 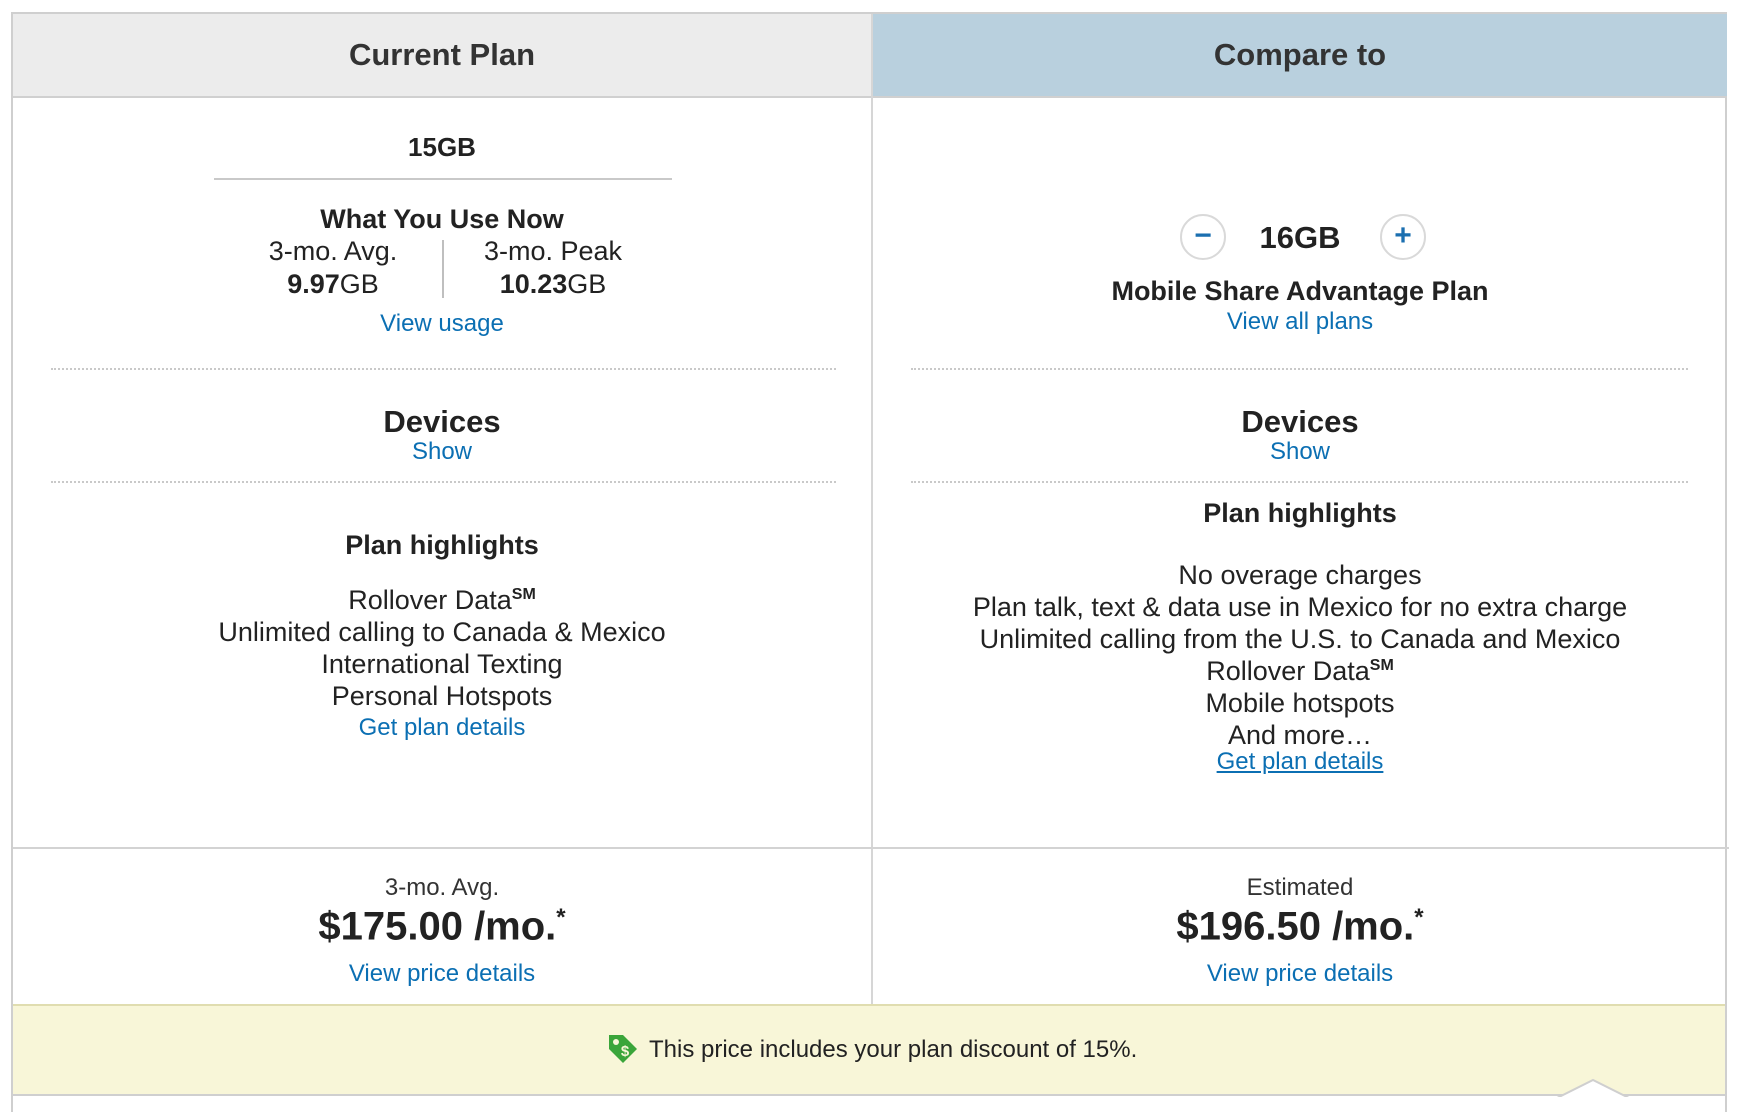 I want to click on current-highlights-title: Plan highlights, so click(x=442, y=545).